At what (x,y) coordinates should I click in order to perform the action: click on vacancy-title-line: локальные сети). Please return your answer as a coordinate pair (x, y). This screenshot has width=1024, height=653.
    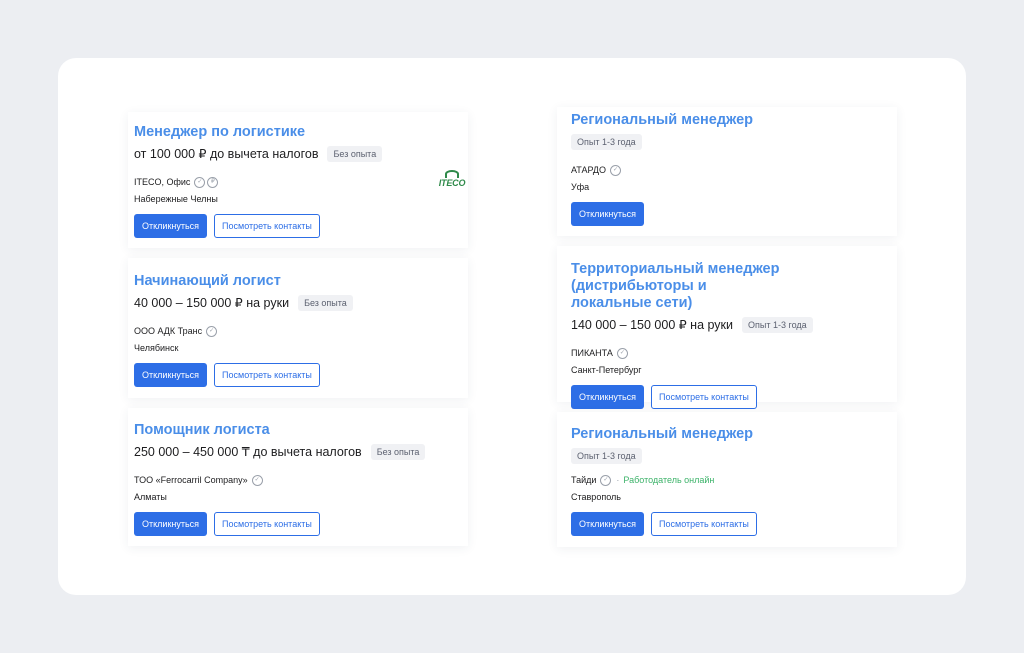
    Looking at the image, I should click on (632, 303).